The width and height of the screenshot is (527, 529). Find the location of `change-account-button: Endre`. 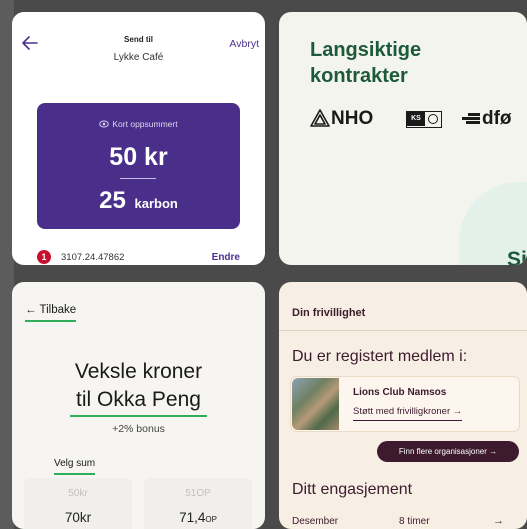

change-account-button: Endre is located at coordinates (226, 257).